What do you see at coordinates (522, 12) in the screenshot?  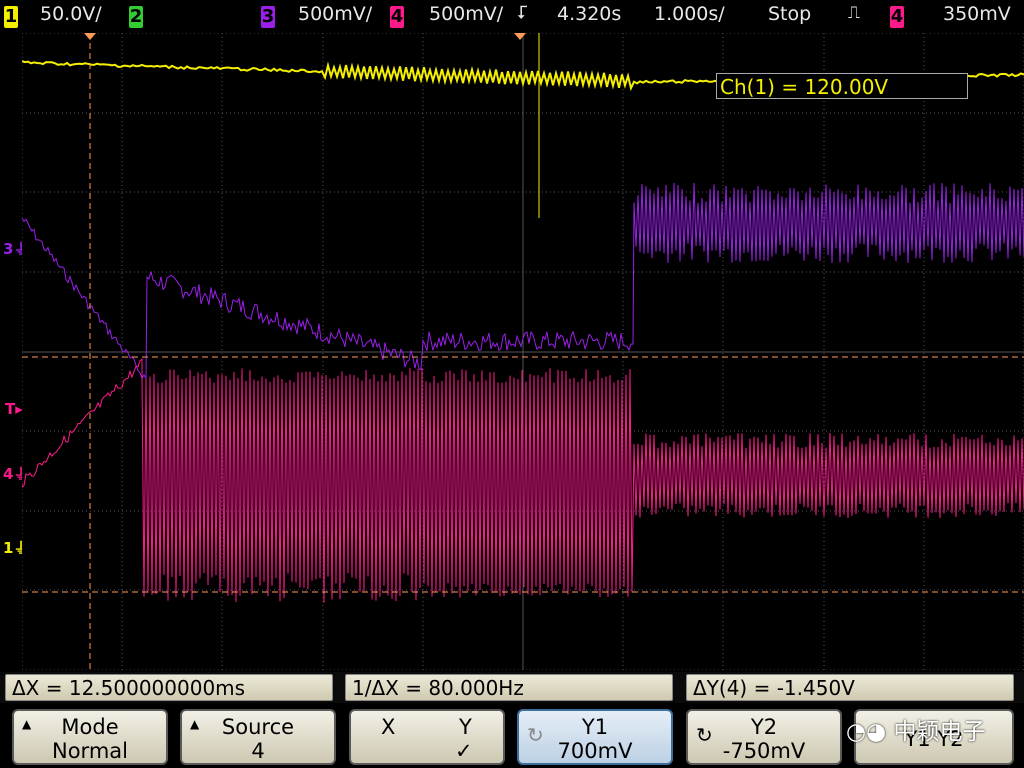 I see `trigger-delay-icon: ⮦` at bounding box center [522, 12].